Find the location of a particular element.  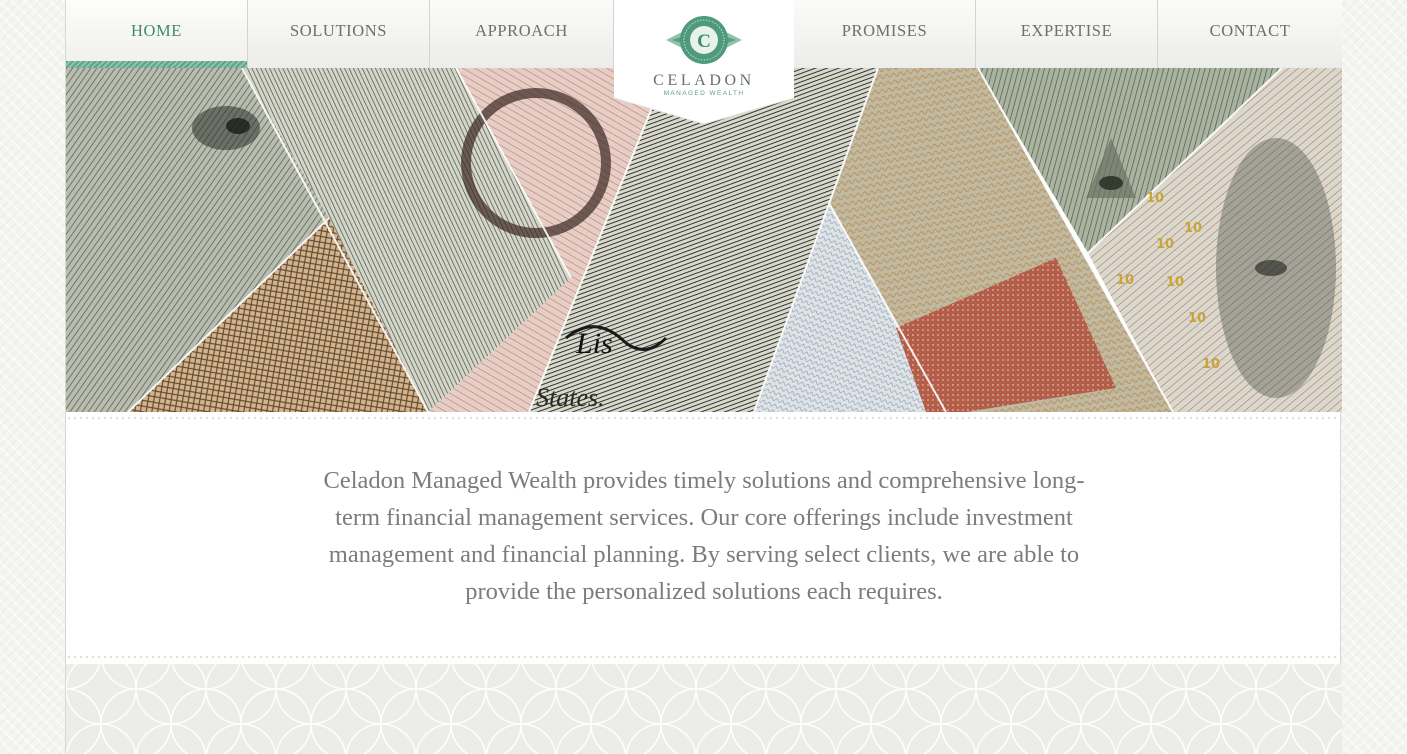

divider-dotted-bottom is located at coordinates (704, 657).